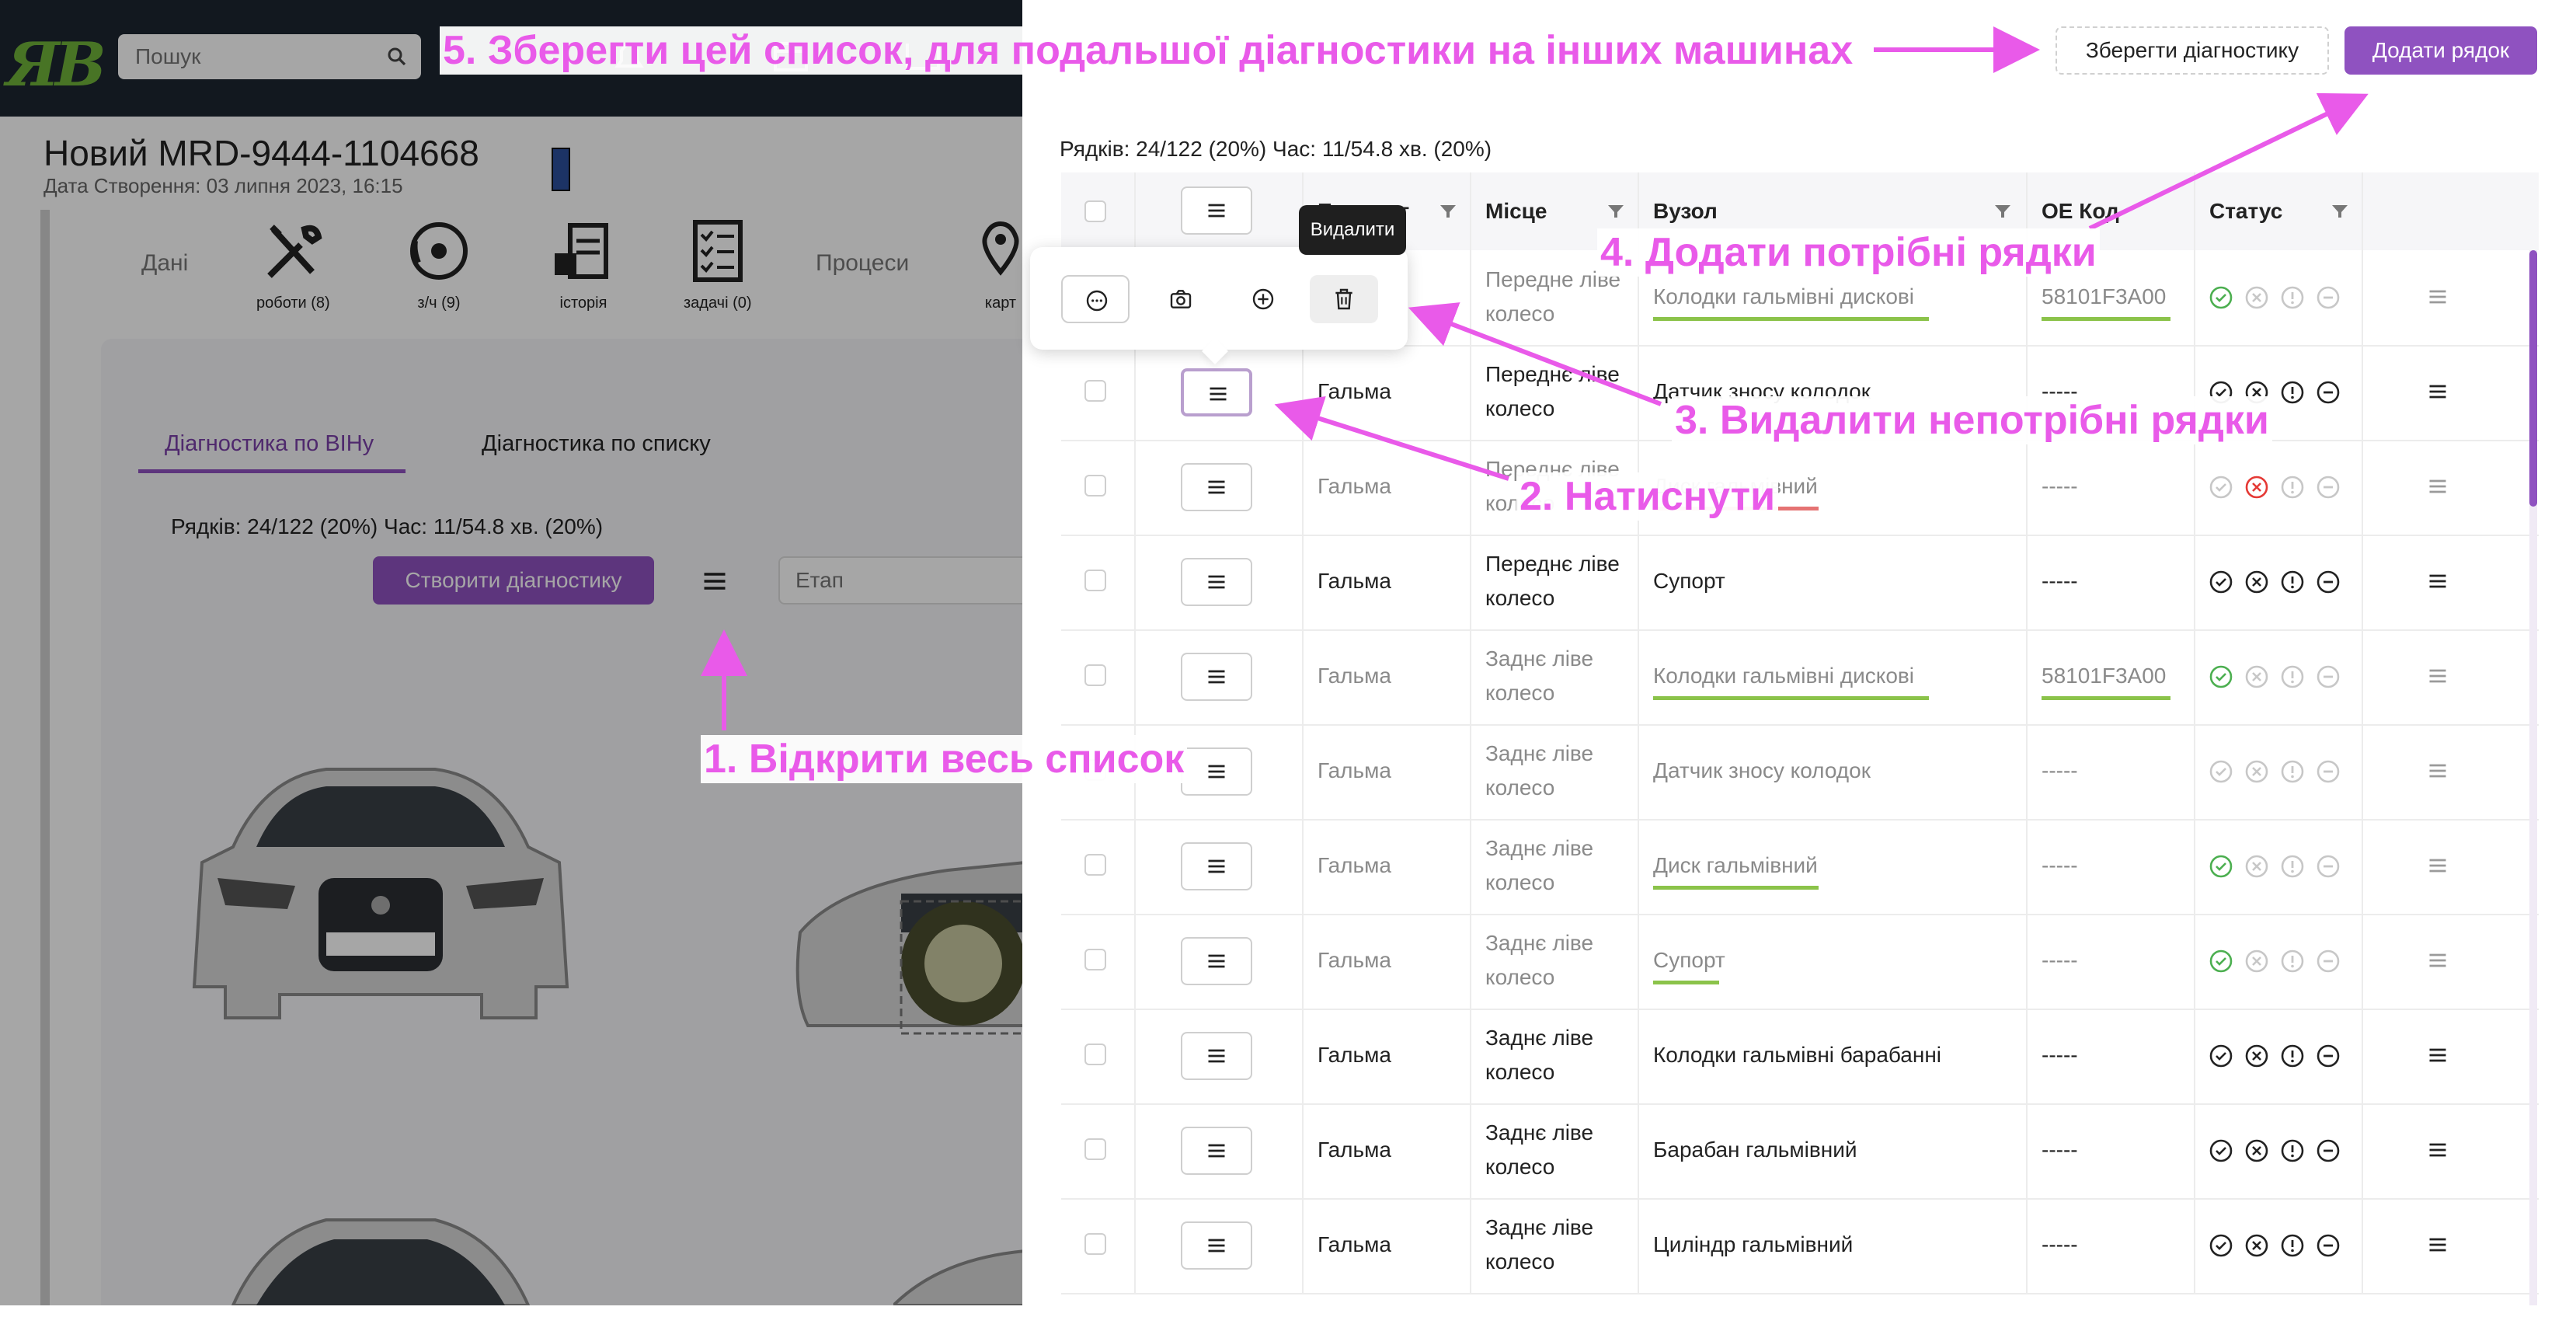  Describe the element at coordinates (596, 444) in the screenshot. I see `tab-diagnostics-by-list: Діагностика по списку` at that location.